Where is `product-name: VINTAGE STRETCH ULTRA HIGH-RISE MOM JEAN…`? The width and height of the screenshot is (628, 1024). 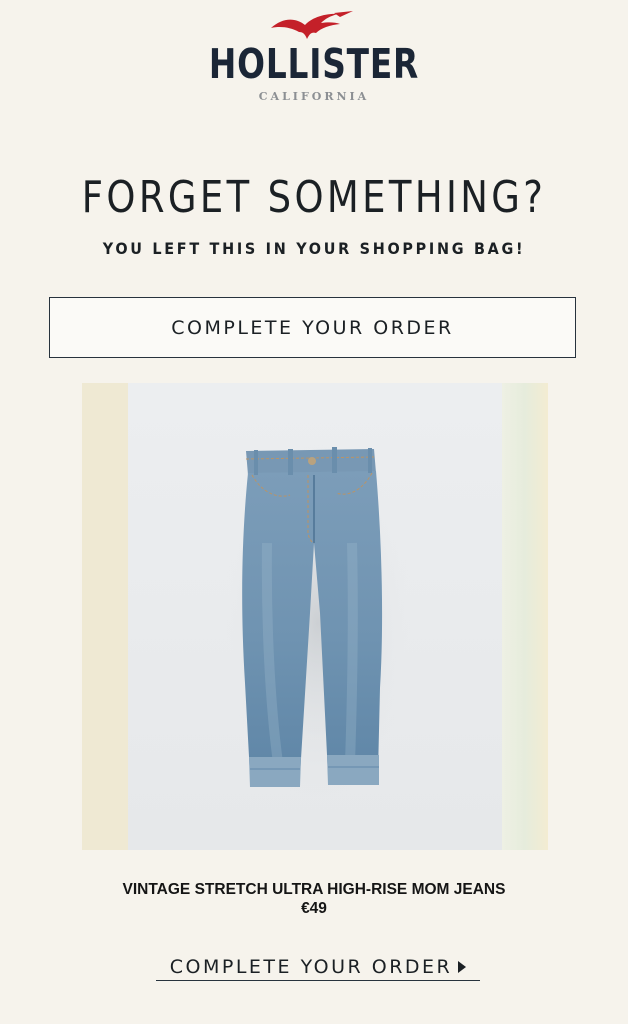 product-name: VINTAGE STRETCH ULTRA HIGH-RISE MOM JEAN… is located at coordinates (314, 889).